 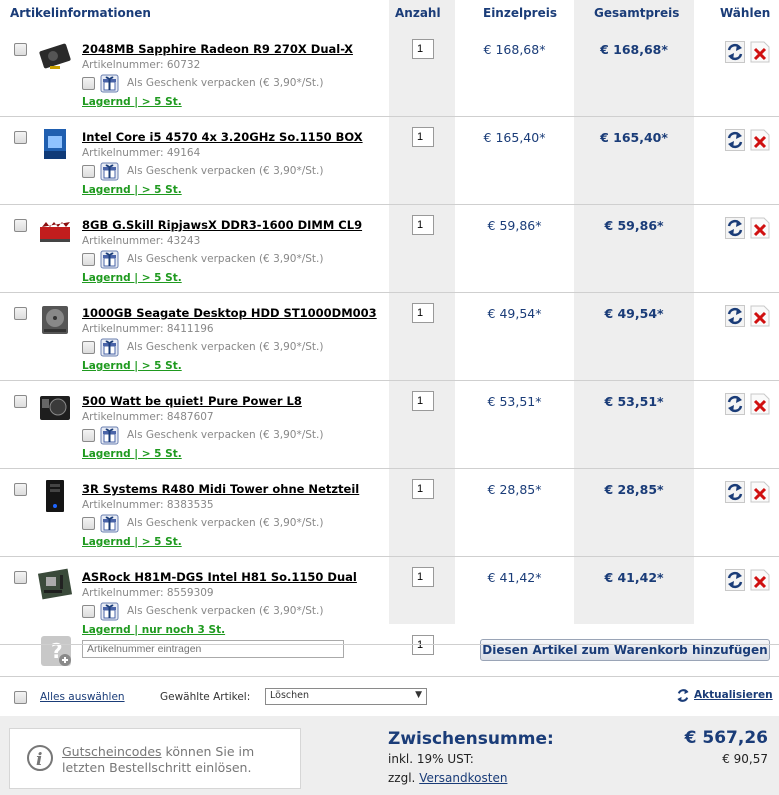 I want to click on stock-status: Lagernd | nur noch 3 St., so click(x=153, y=630).